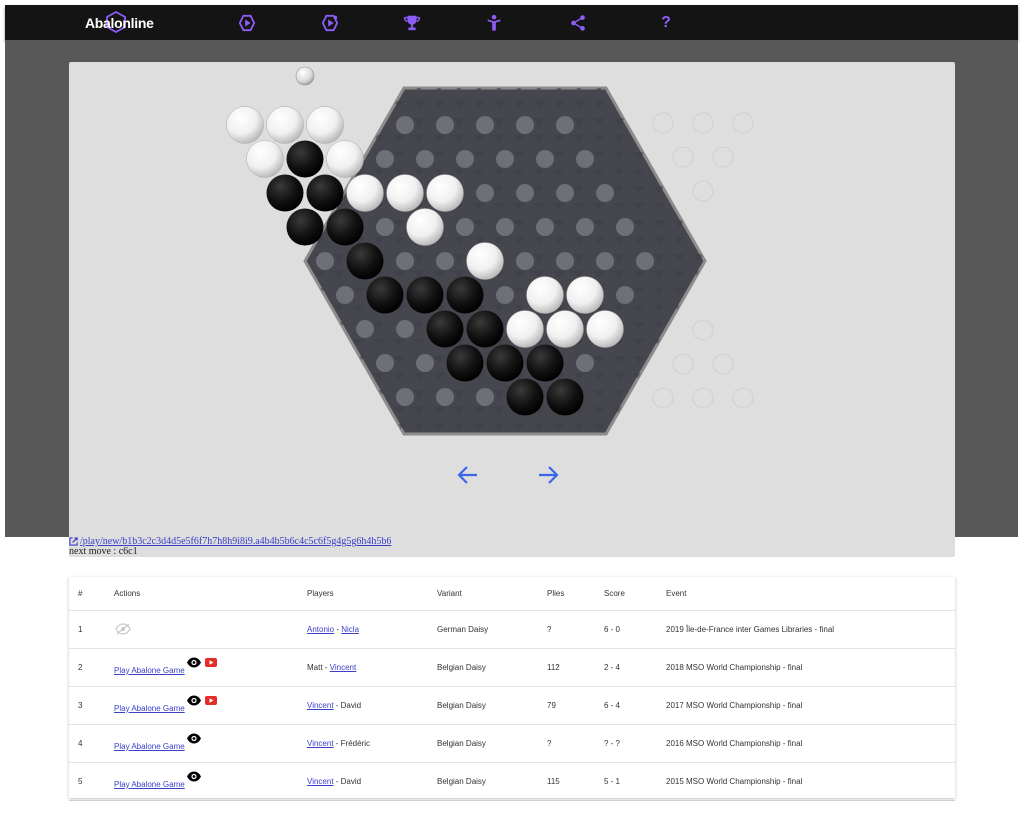 This screenshot has height=820, width=1024. Describe the element at coordinates (210, 629) in the screenshot. I see `actions-cell` at that location.